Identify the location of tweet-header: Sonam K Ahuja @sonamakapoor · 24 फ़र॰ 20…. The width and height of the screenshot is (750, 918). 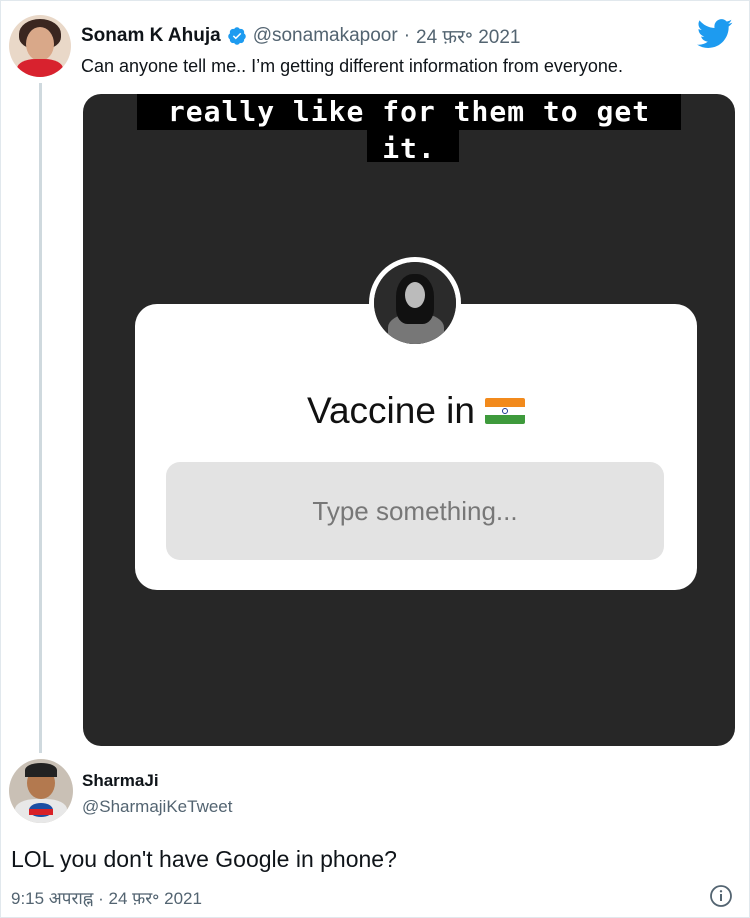
(301, 36).